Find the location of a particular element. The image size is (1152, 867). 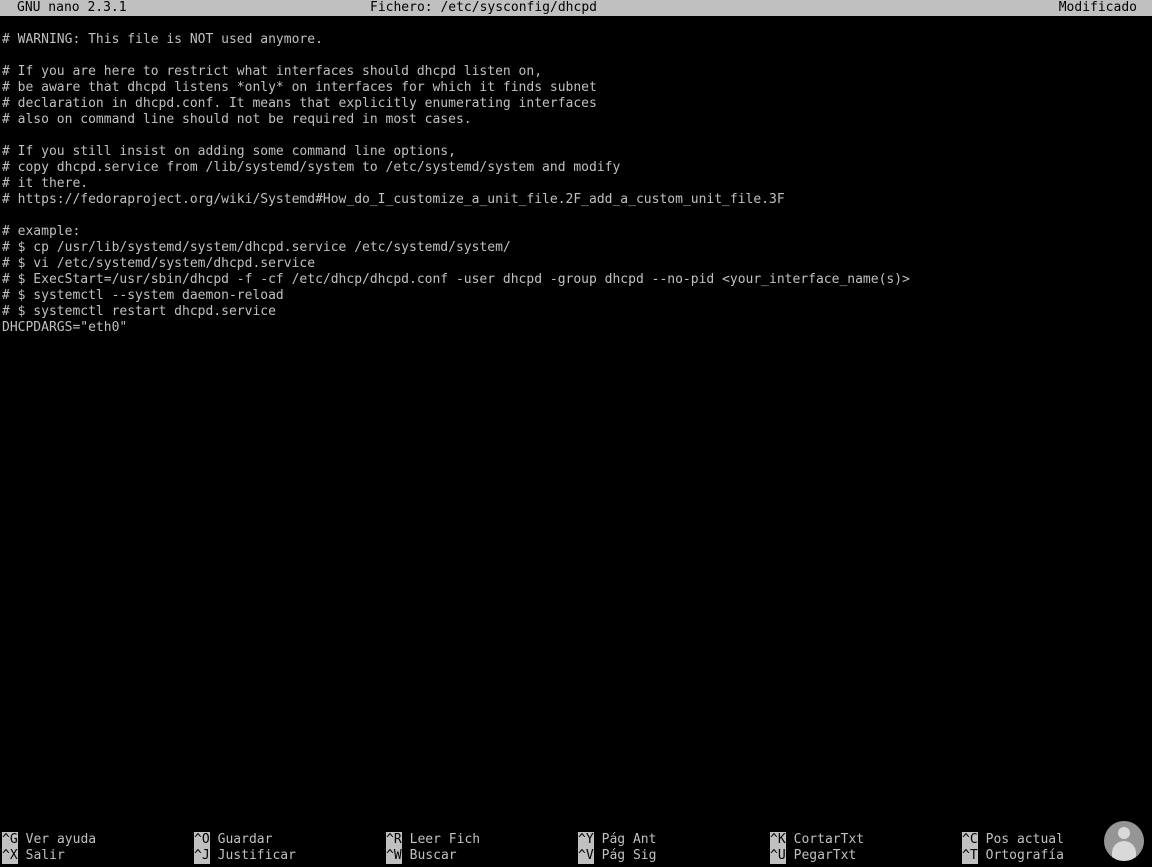

shortcut-key: ^X is located at coordinates (10, 856).